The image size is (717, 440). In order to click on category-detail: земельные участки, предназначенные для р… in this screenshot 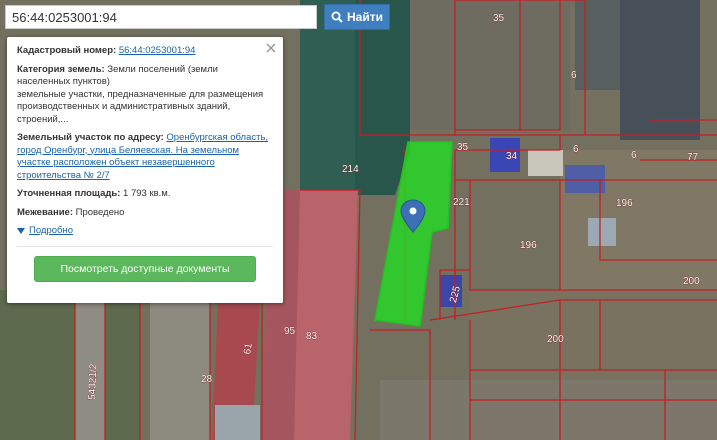, I will do `click(140, 106)`.